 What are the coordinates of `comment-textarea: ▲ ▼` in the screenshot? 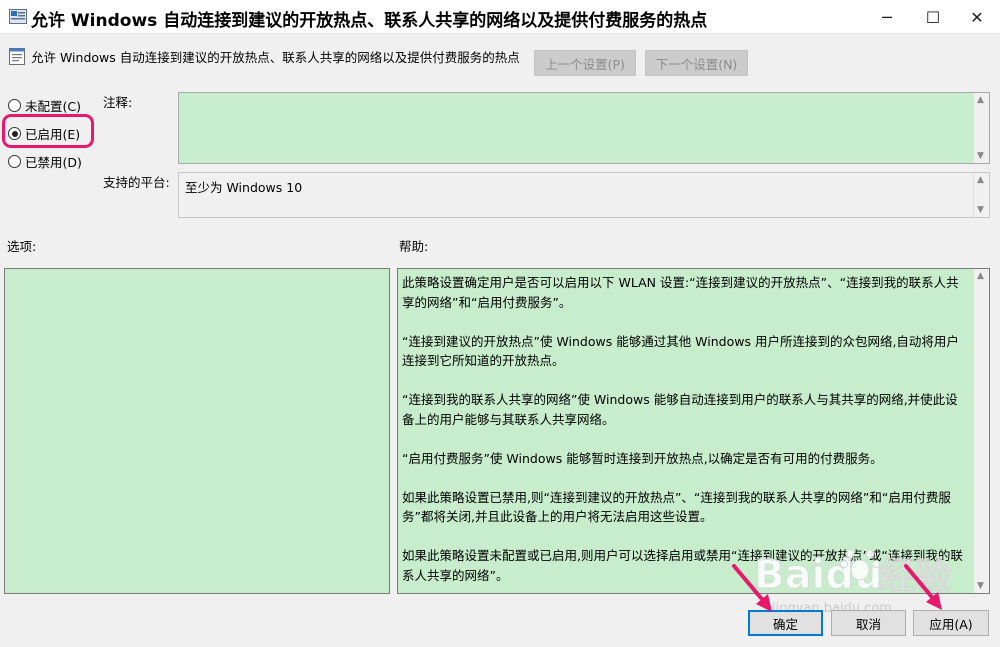 It's located at (584, 128).